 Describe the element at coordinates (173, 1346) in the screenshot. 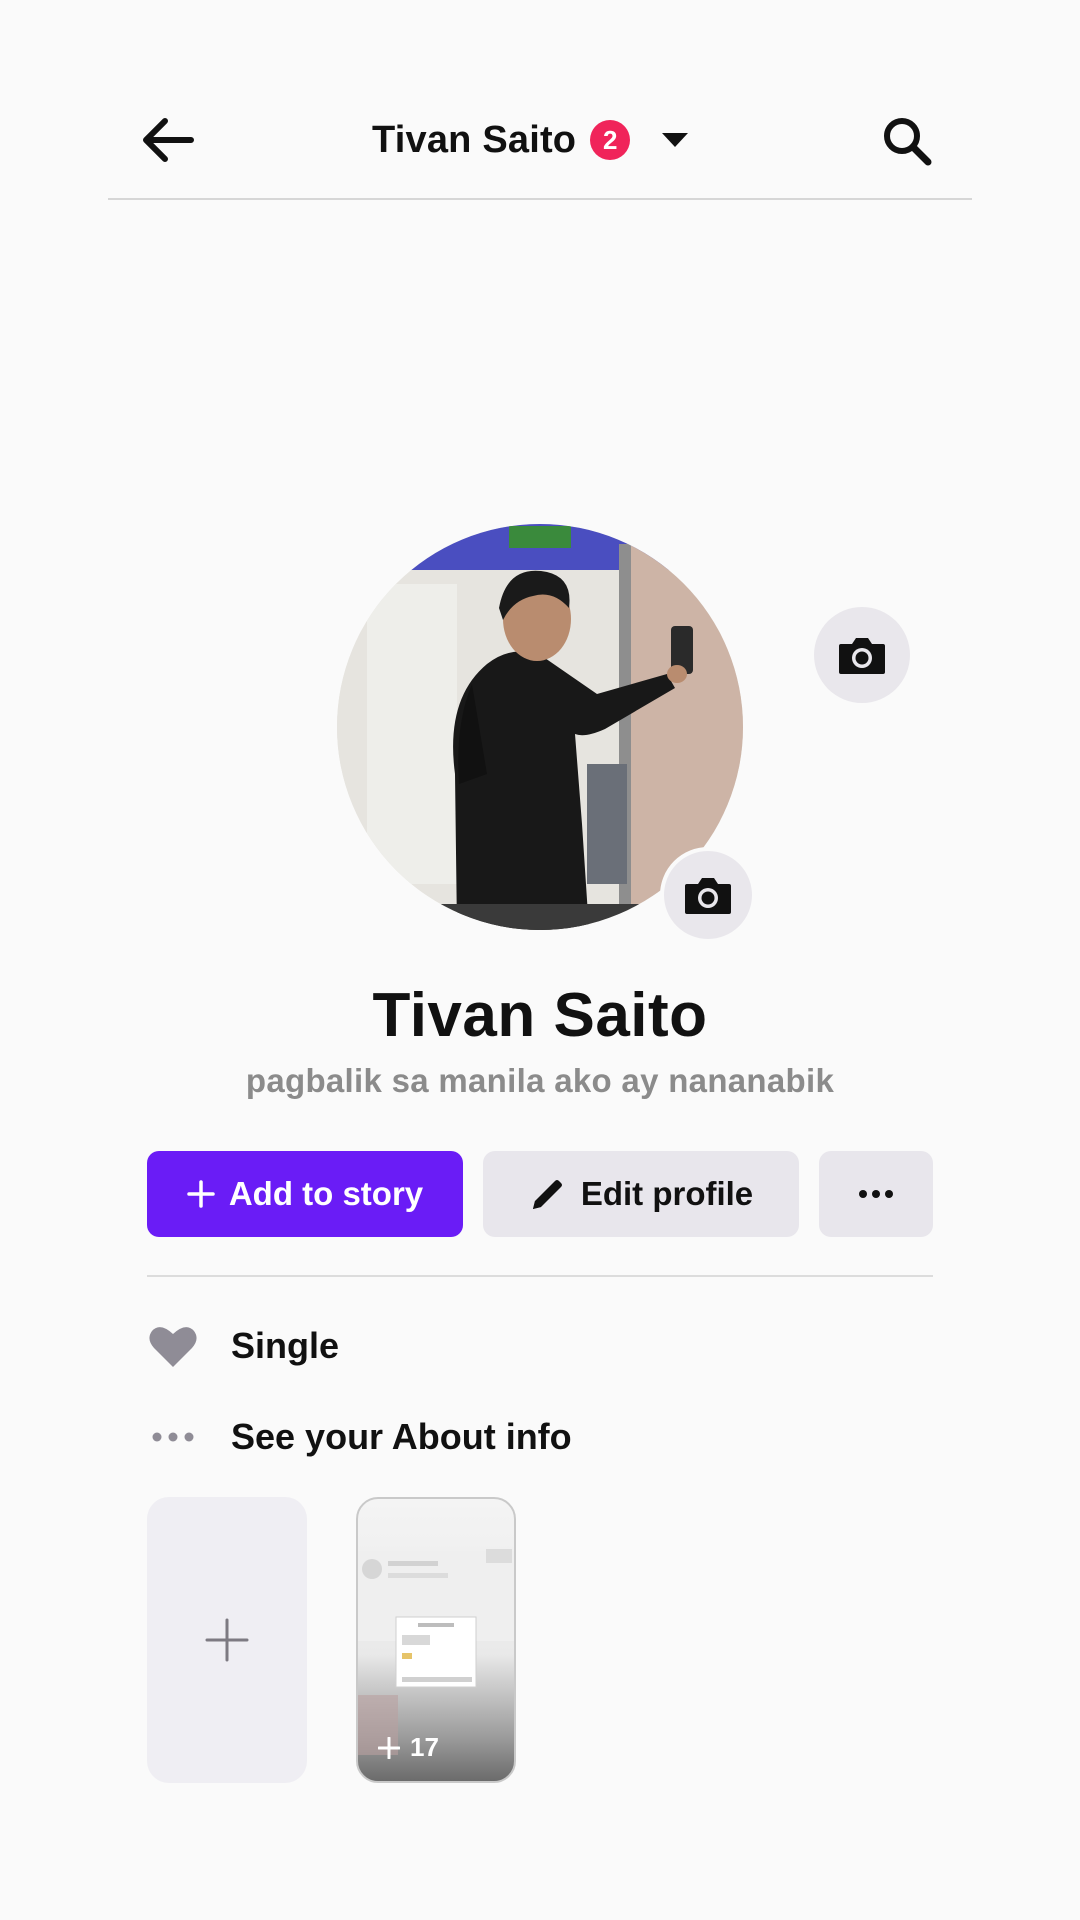

I see `heart-icon` at that location.